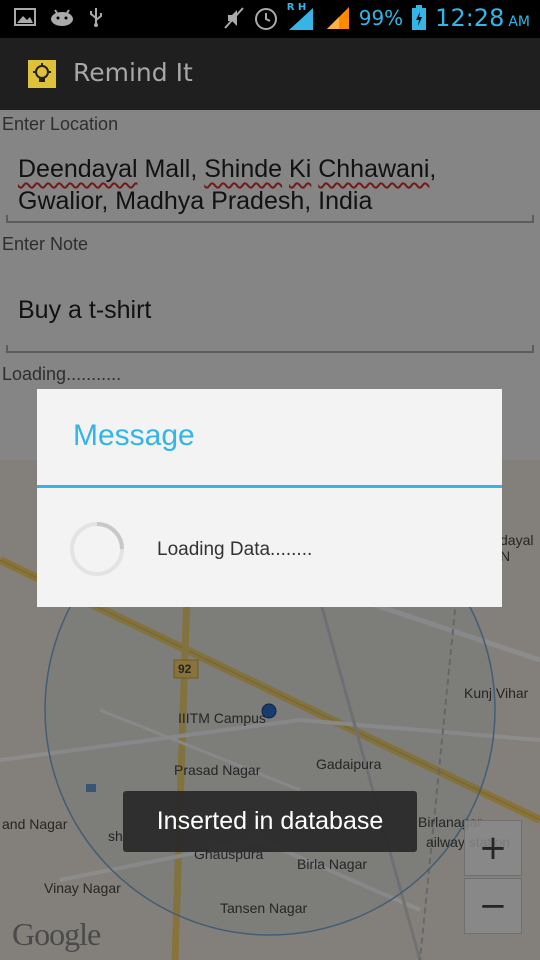  Describe the element at coordinates (97, 549) in the screenshot. I see `loading-spinner-icon` at that location.